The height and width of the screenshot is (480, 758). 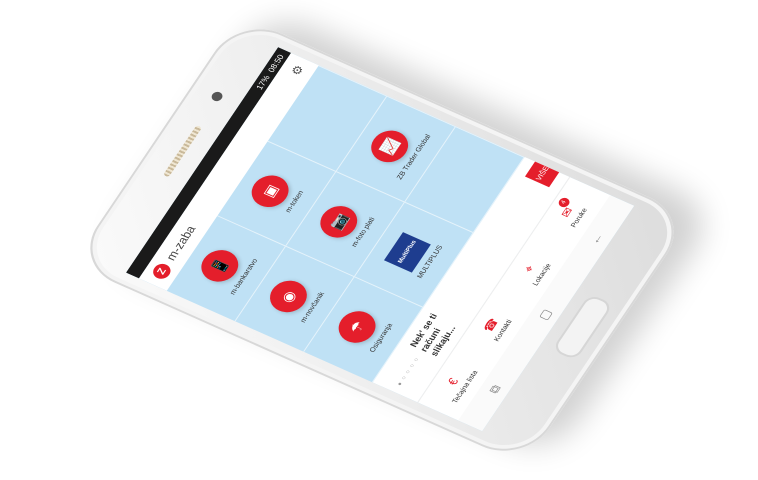 I want to click on gear-icon: ⚙, so click(x=297, y=70).